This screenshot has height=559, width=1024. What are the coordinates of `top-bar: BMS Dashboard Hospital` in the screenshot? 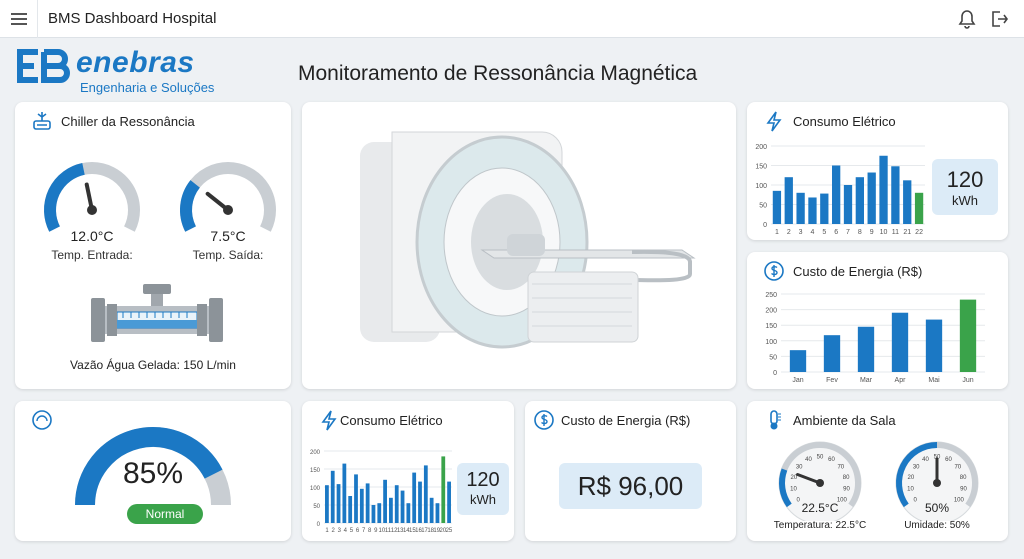 It's located at (512, 19).